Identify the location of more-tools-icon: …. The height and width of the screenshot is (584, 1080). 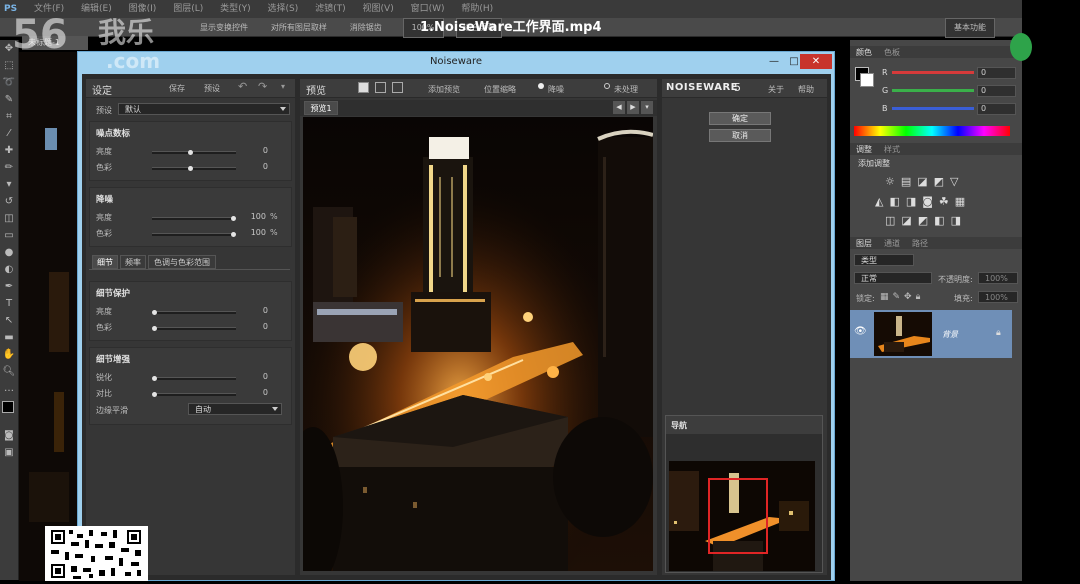
(9, 388).